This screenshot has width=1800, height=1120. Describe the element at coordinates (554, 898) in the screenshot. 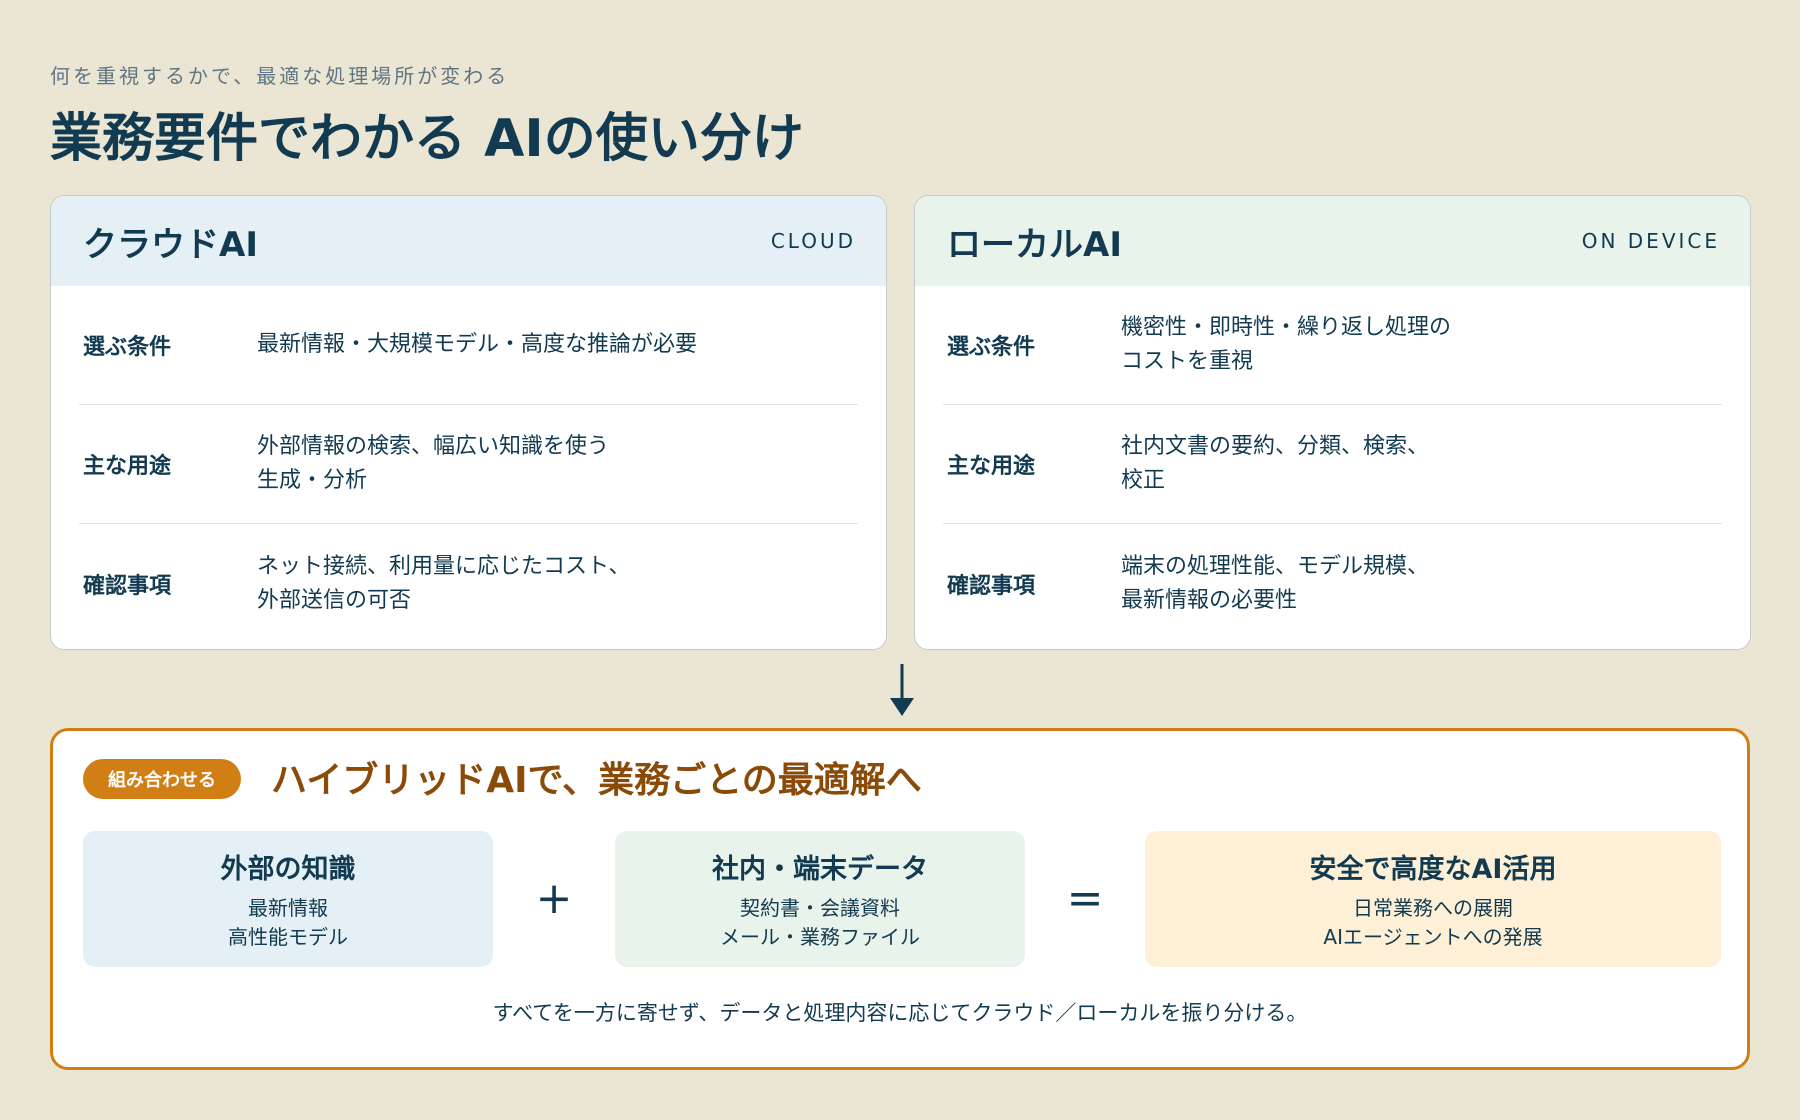

I see `plus-icon: +` at that location.